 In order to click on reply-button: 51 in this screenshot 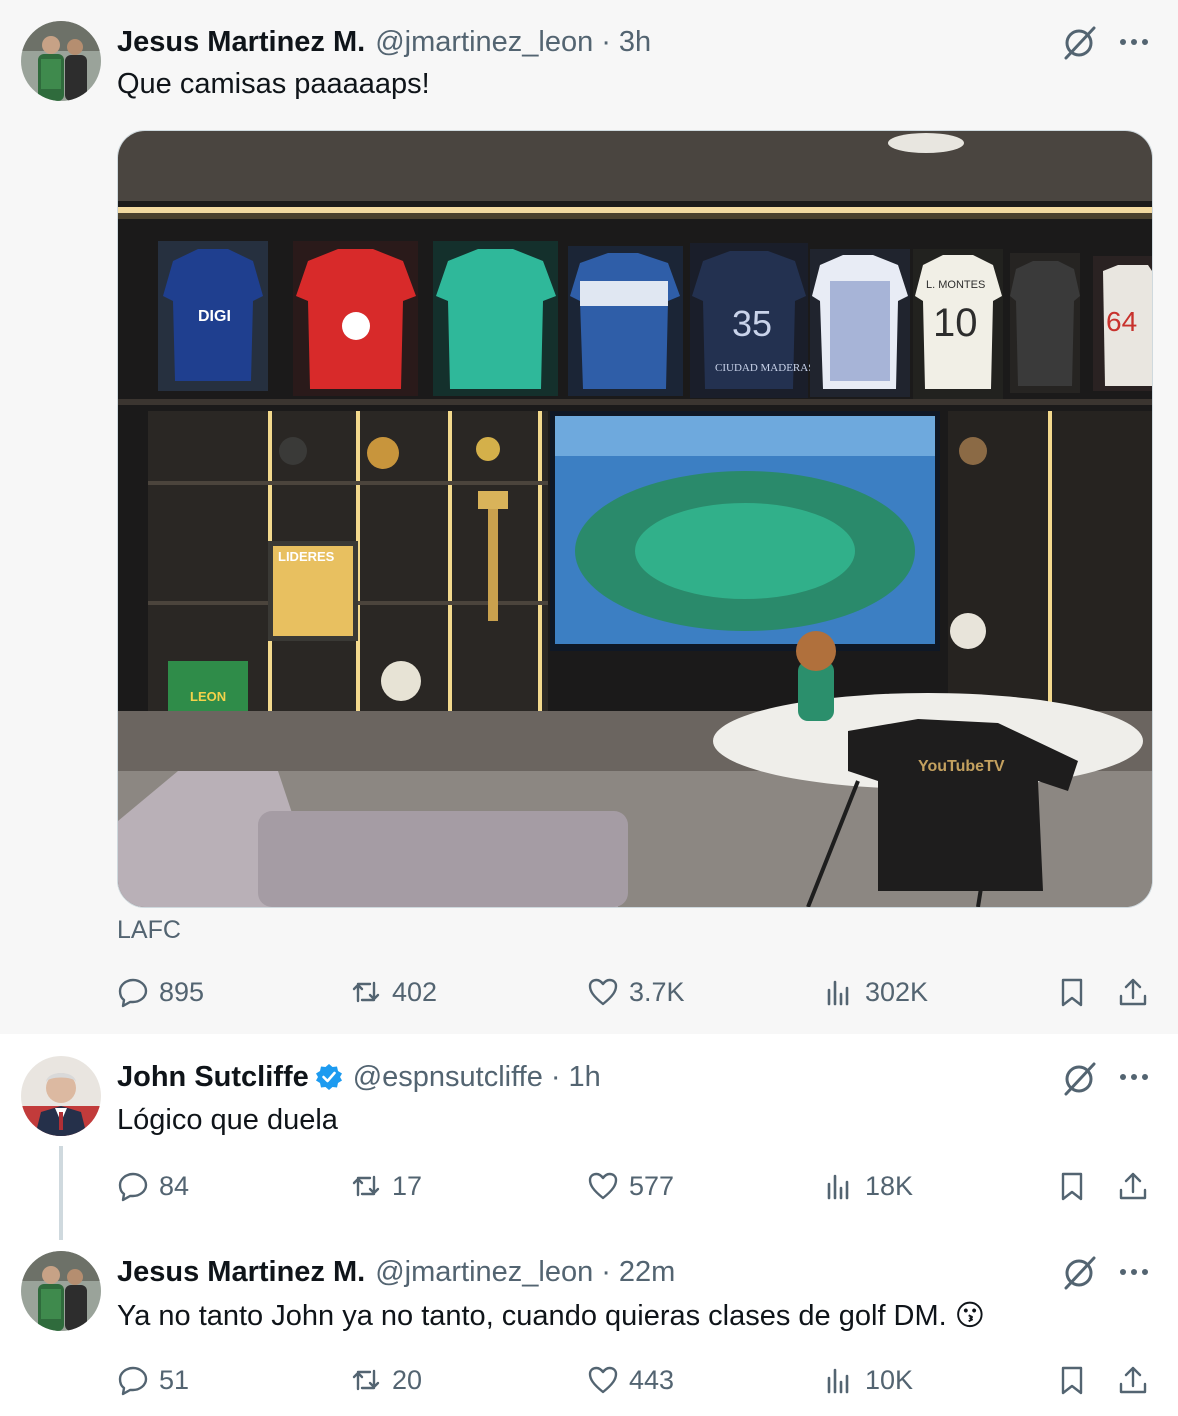, I will do `click(153, 1380)`.